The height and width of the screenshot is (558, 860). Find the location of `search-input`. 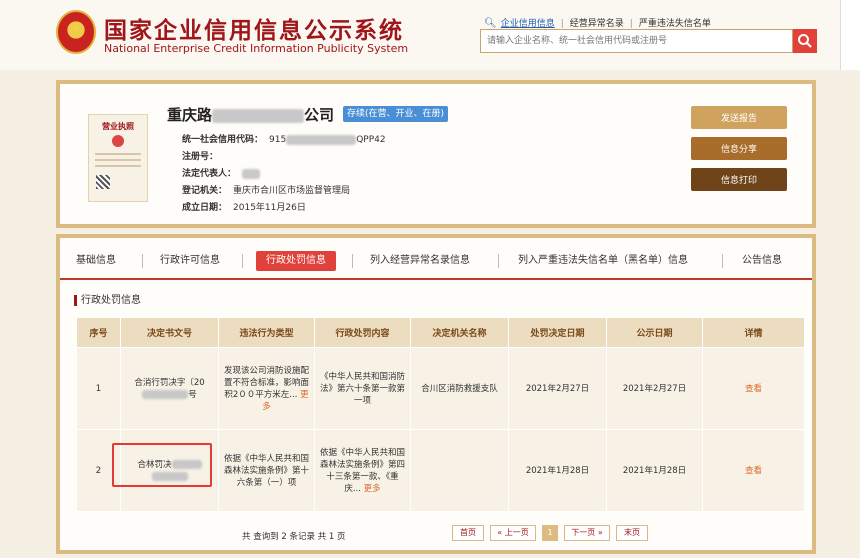

search-input is located at coordinates (636, 41).